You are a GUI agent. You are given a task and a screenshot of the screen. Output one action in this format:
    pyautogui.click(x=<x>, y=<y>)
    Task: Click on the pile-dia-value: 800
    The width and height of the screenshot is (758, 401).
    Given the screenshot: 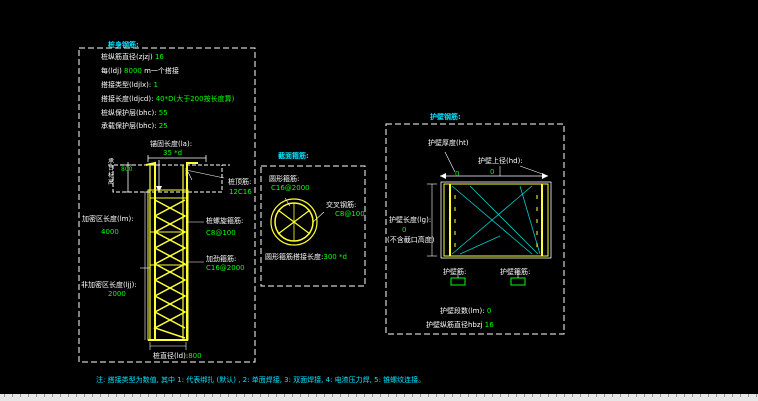 What is the action you would take?
    pyautogui.click(x=195, y=356)
    